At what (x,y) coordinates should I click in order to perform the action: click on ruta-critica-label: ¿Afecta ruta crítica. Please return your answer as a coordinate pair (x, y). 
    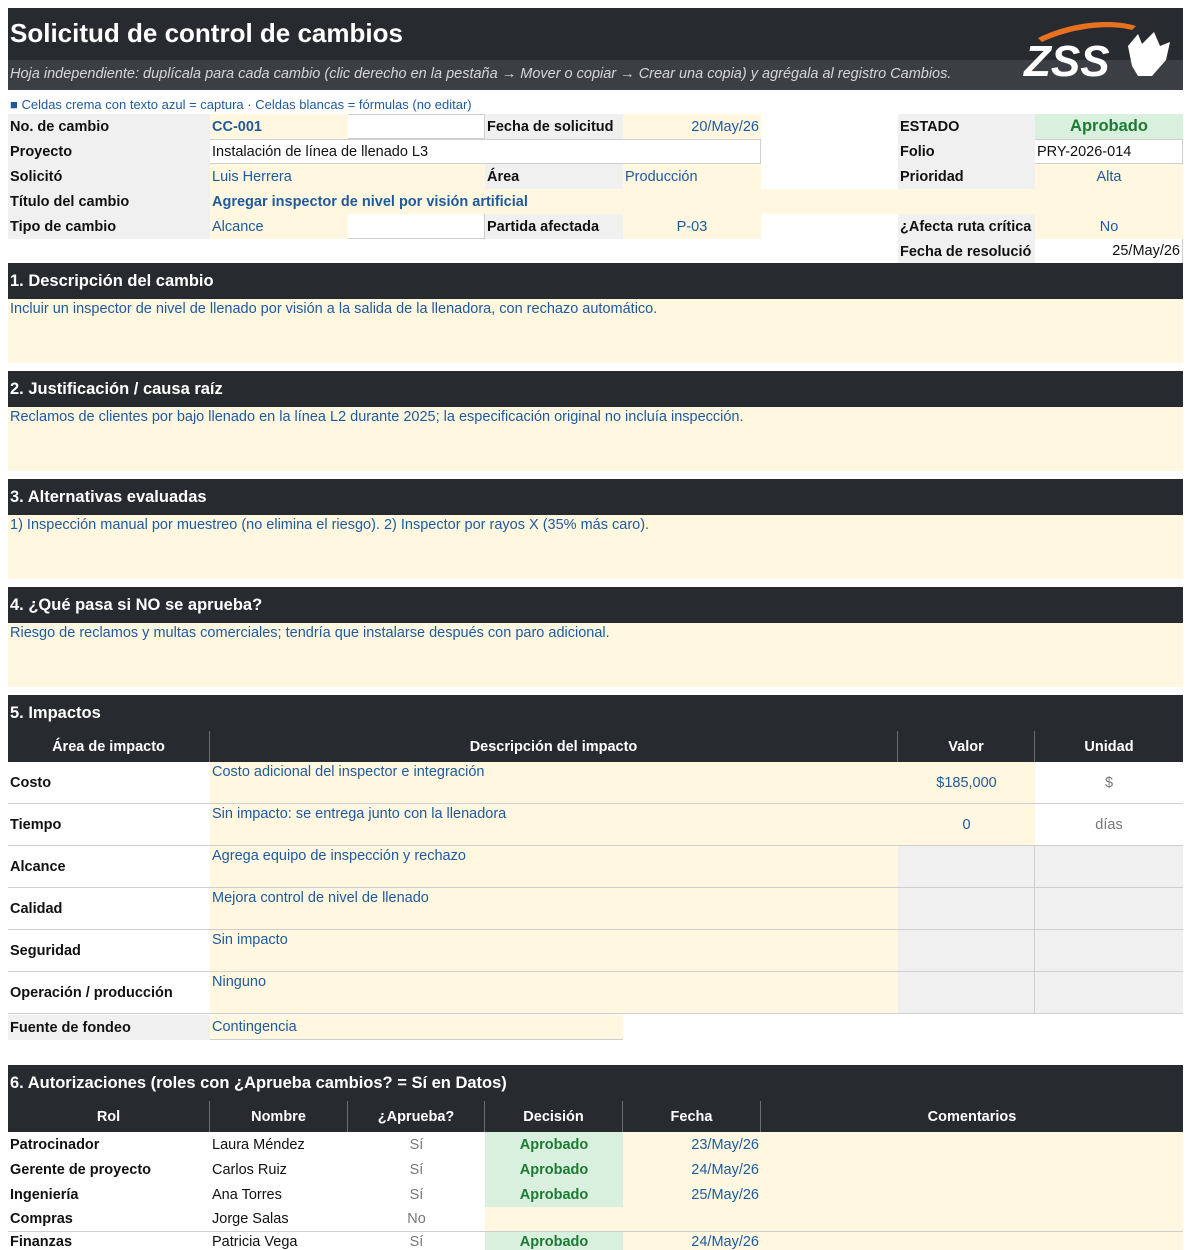
    Looking at the image, I should click on (966, 226).